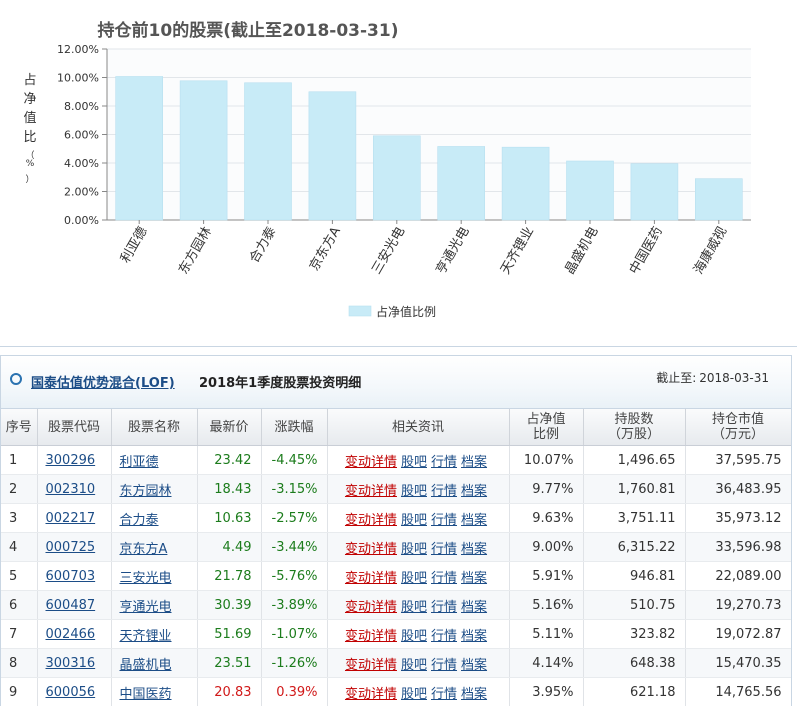 The height and width of the screenshot is (706, 797). What do you see at coordinates (738, 691) in the screenshot?
I see `market-value: 14,765.56` at bounding box center [738, 691].